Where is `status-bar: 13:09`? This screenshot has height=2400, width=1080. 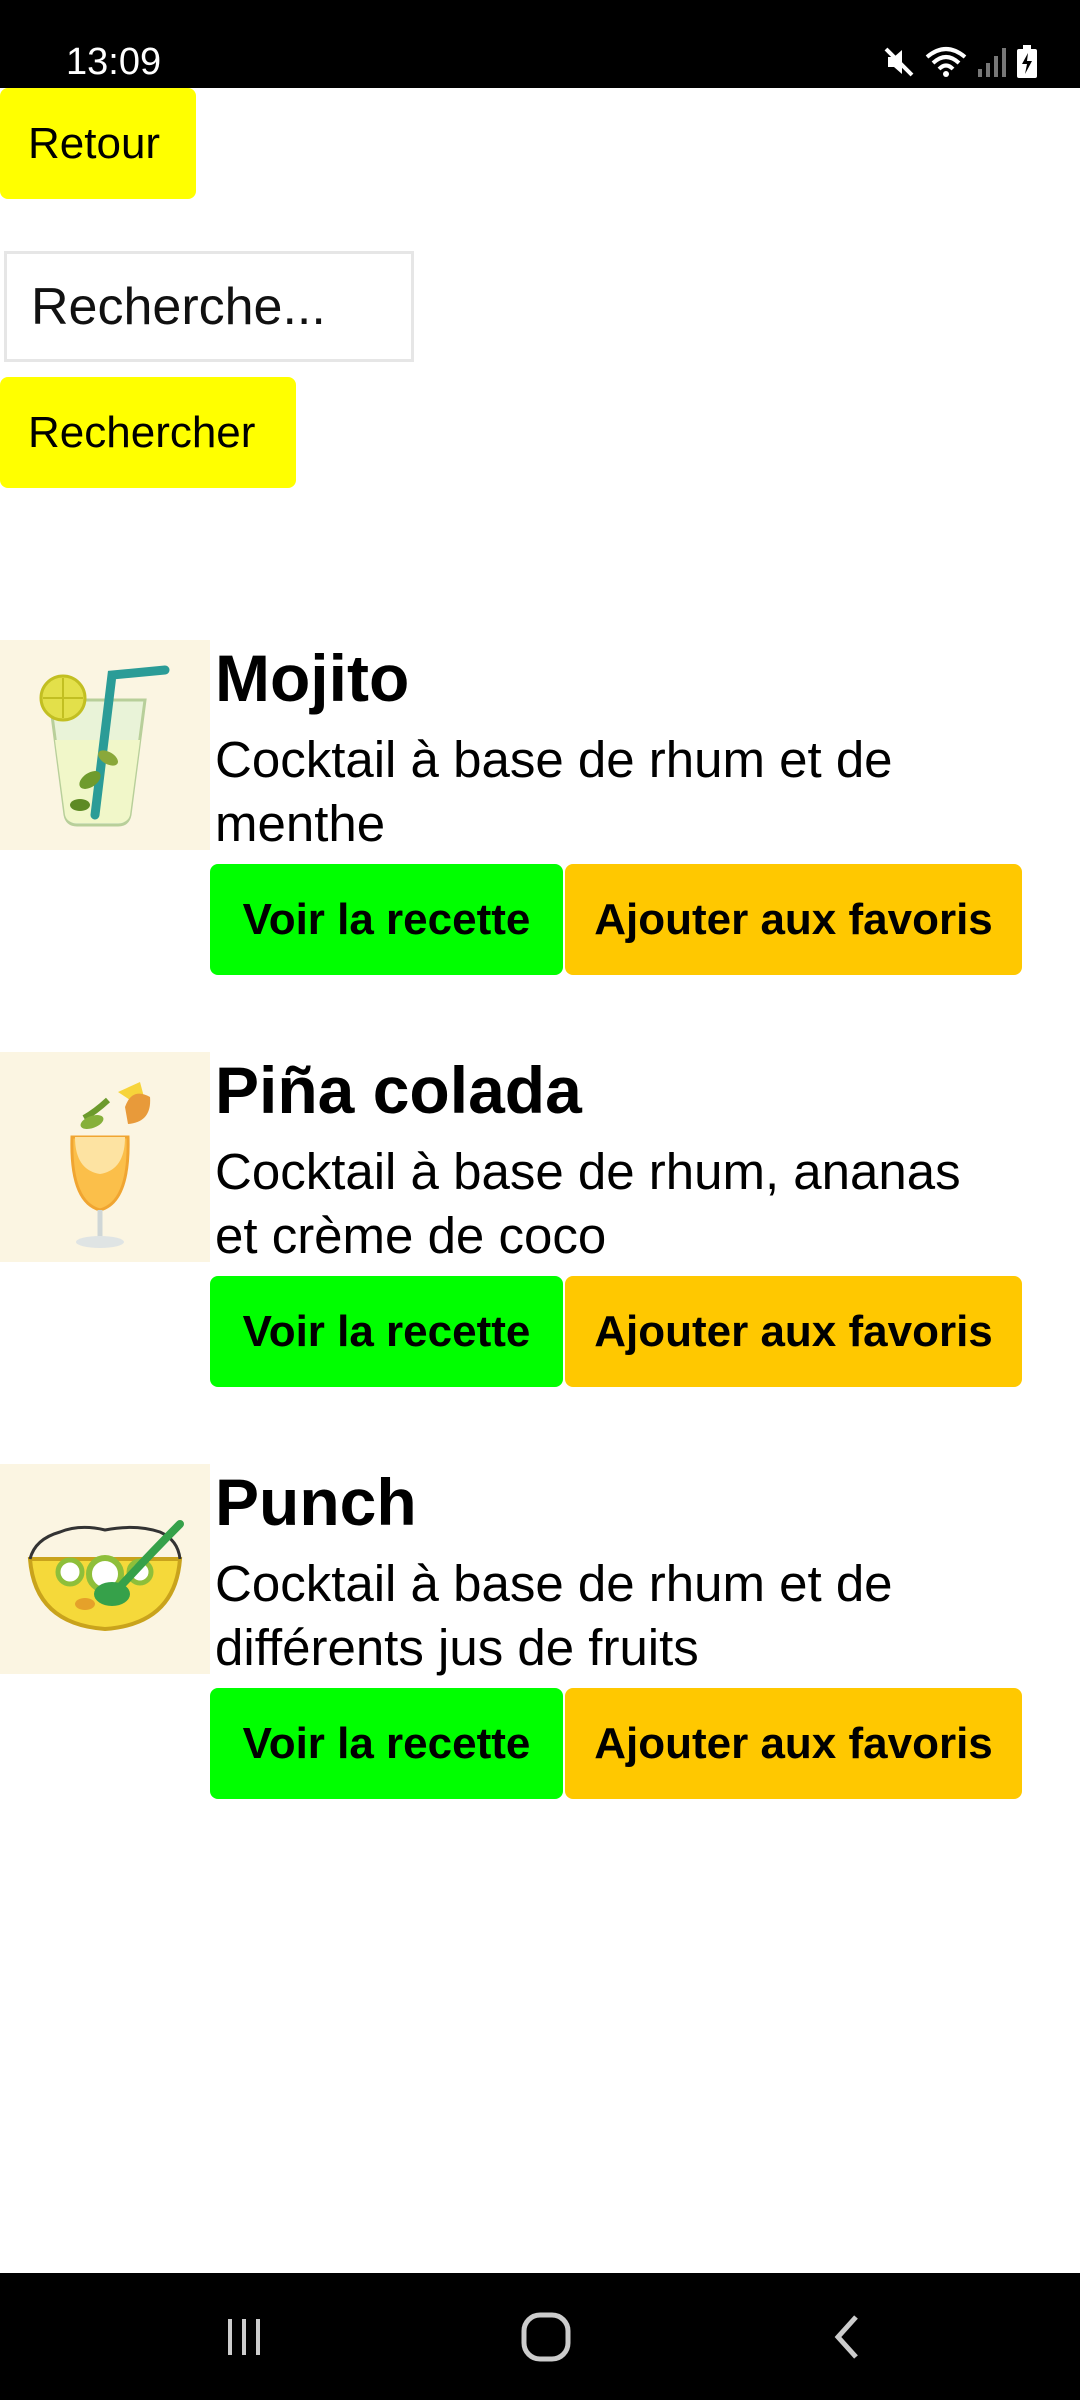 status-bar: 13:09 is located at coordinates (540, 44).